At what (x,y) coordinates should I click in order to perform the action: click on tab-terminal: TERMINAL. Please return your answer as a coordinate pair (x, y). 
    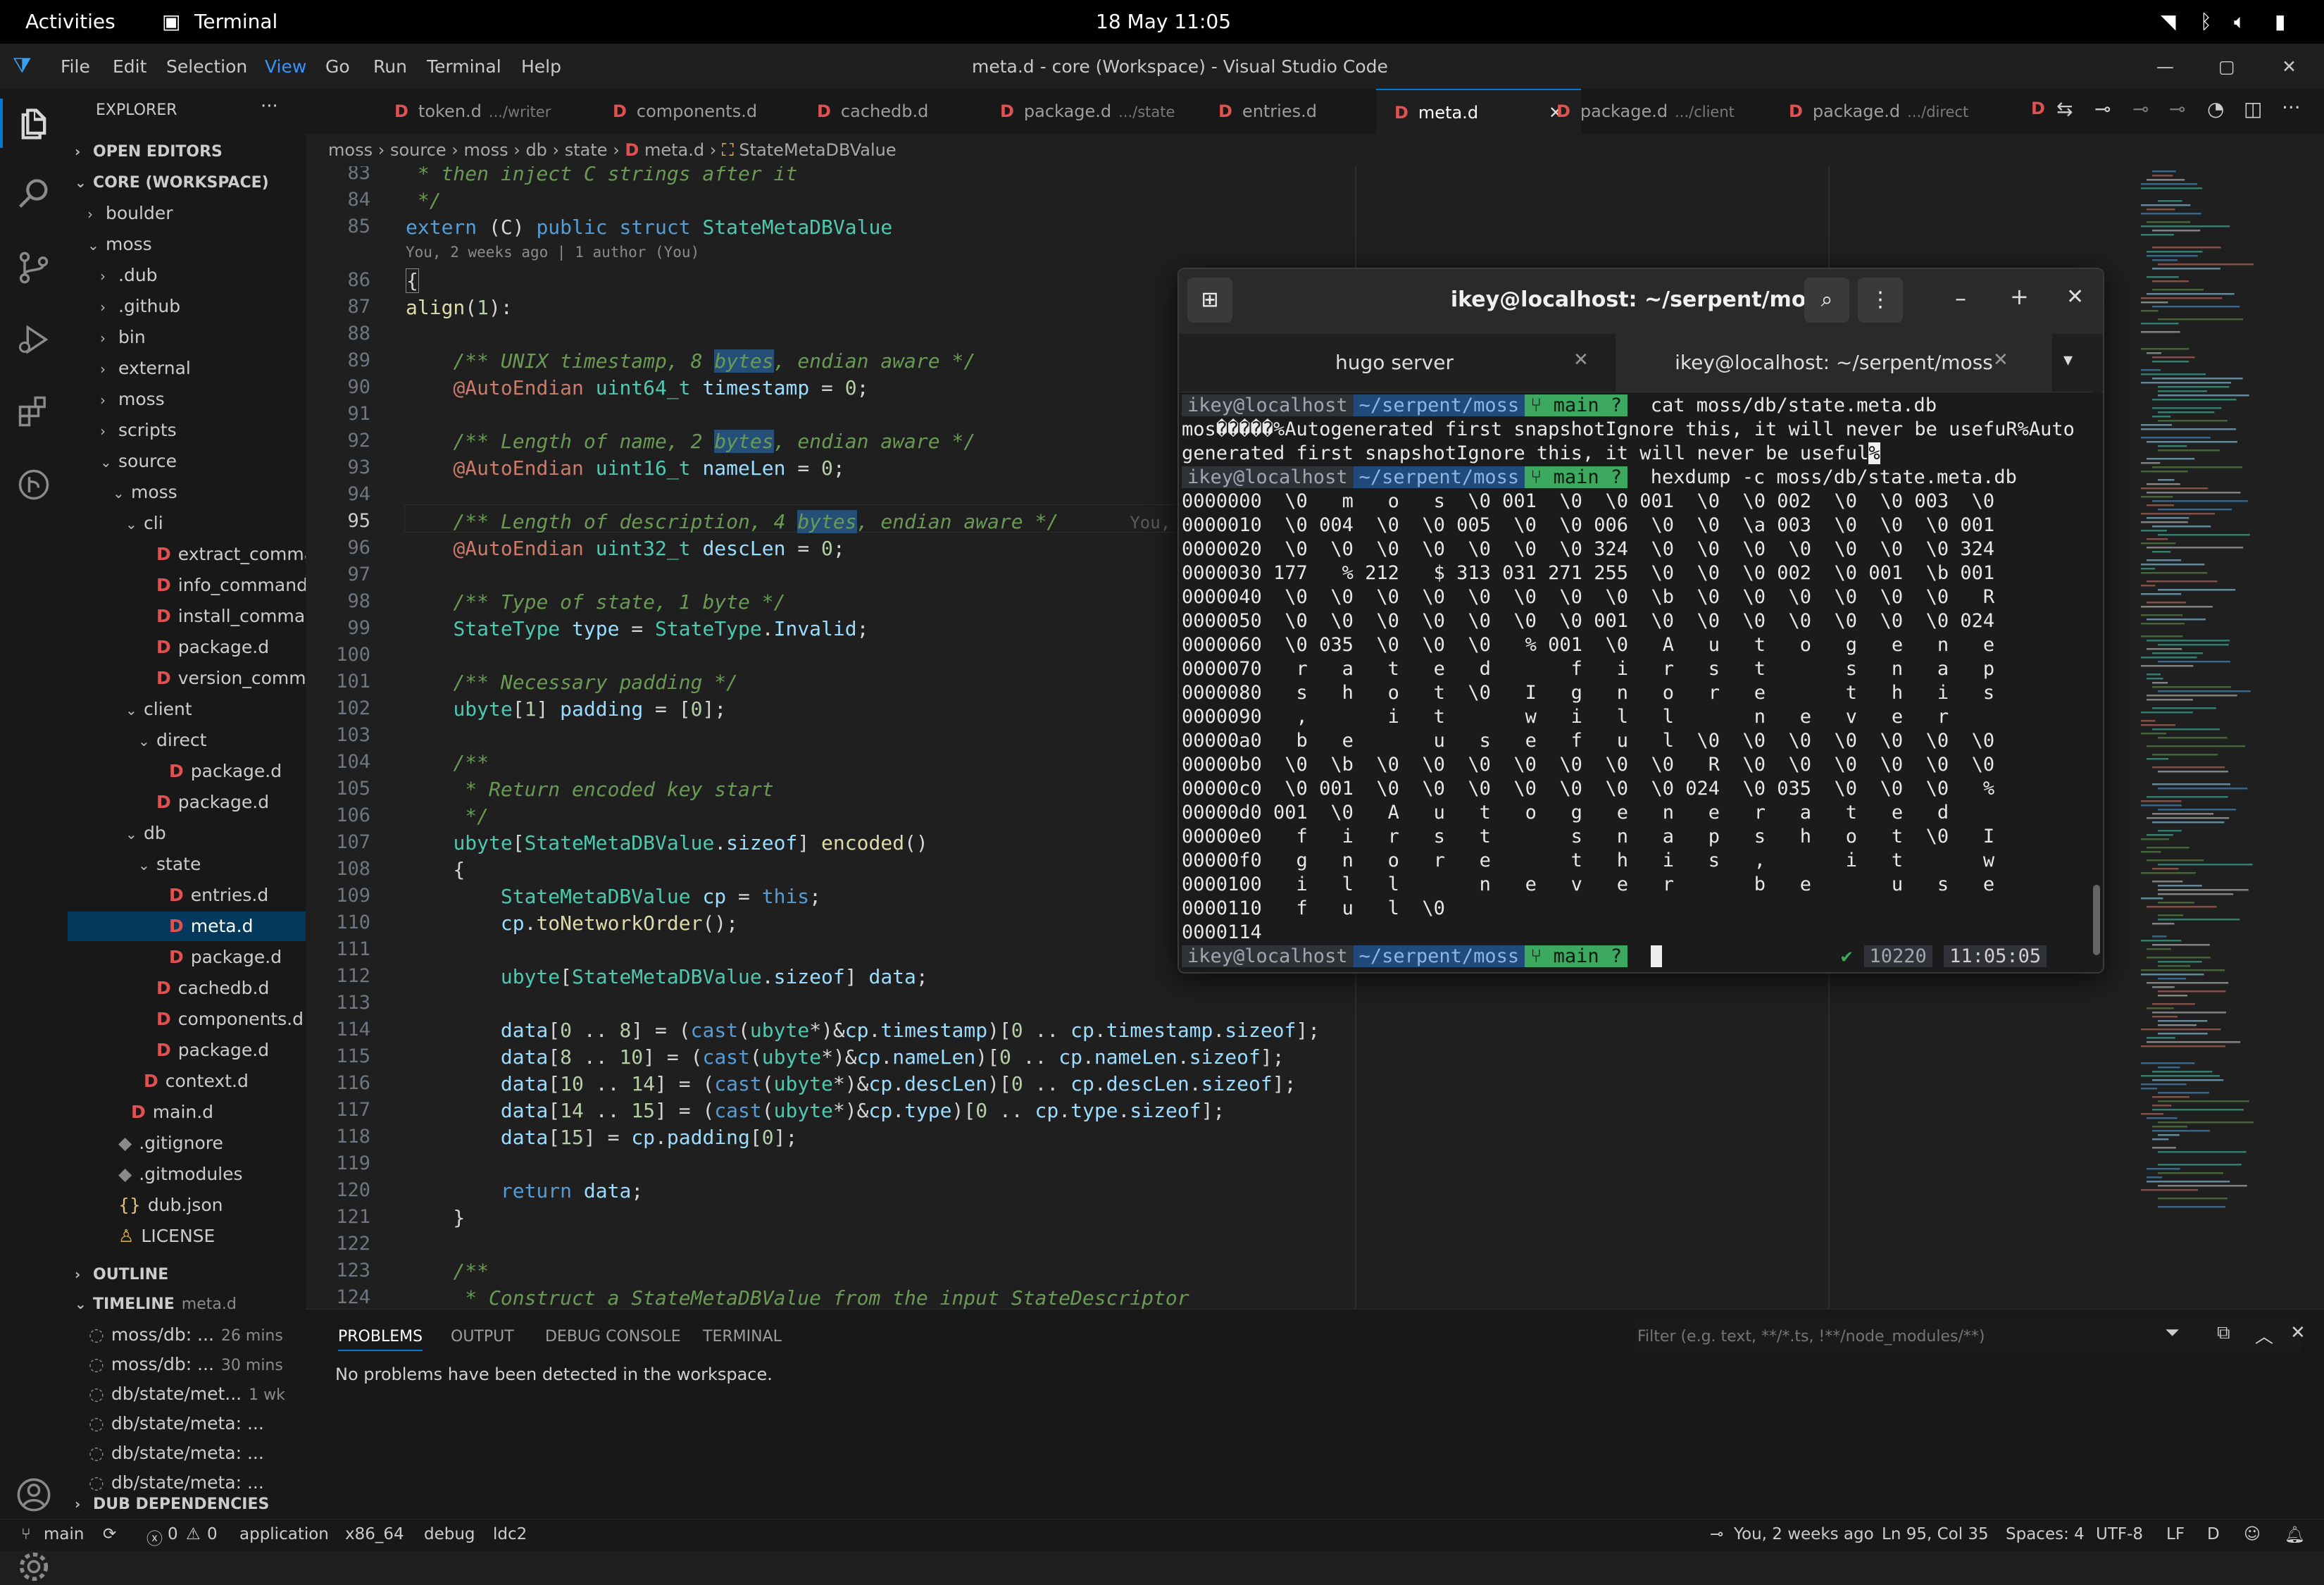
    Looking at the image, I should click on (742, 1336).